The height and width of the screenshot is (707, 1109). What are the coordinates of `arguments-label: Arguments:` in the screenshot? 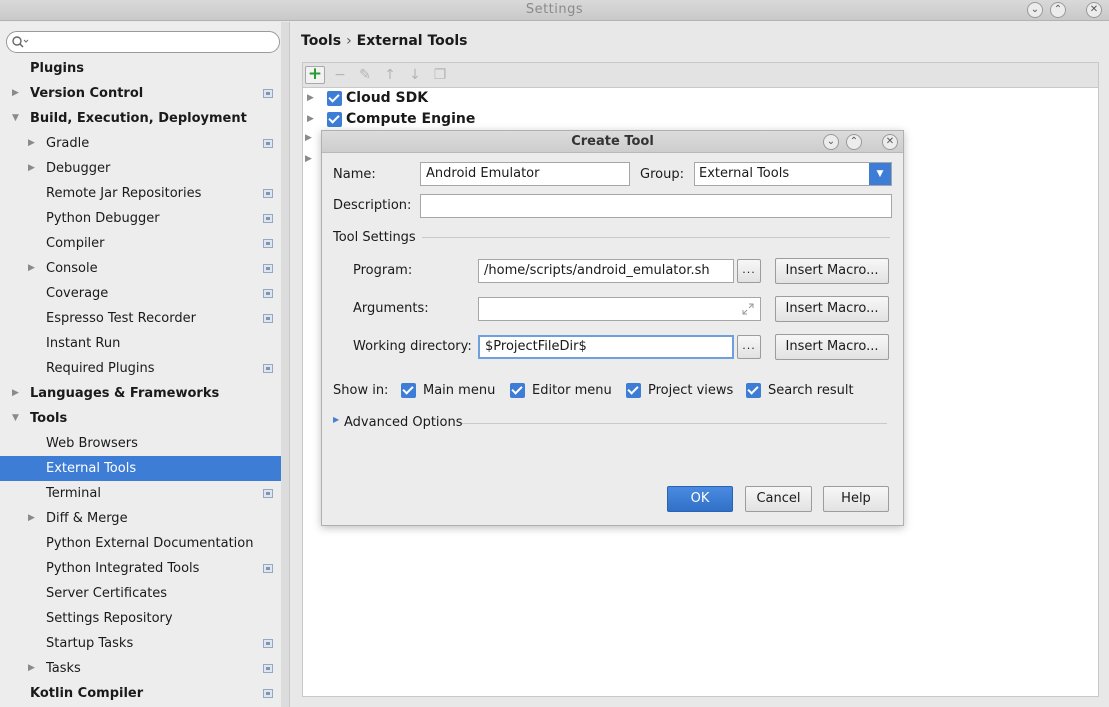 It's located at (391, 308).